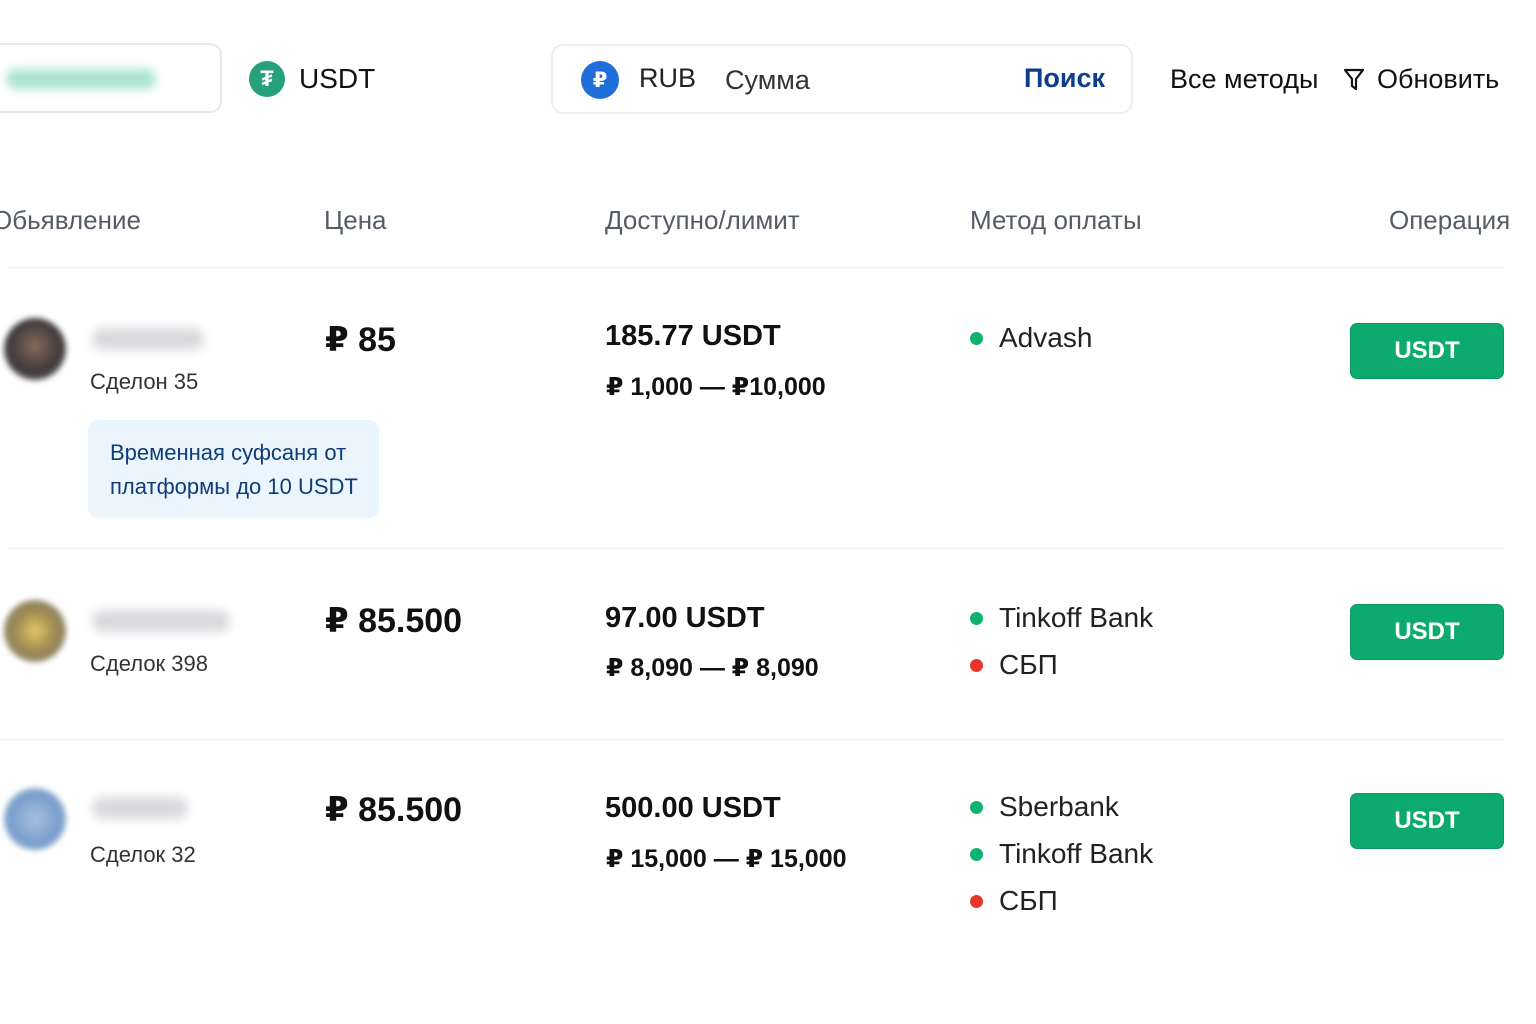 The height and width of the screenshot is (1024, 1536). Describe the element at coordinates (1064, 78) in the screenshot. I see `search-button: Поиск` at that location.